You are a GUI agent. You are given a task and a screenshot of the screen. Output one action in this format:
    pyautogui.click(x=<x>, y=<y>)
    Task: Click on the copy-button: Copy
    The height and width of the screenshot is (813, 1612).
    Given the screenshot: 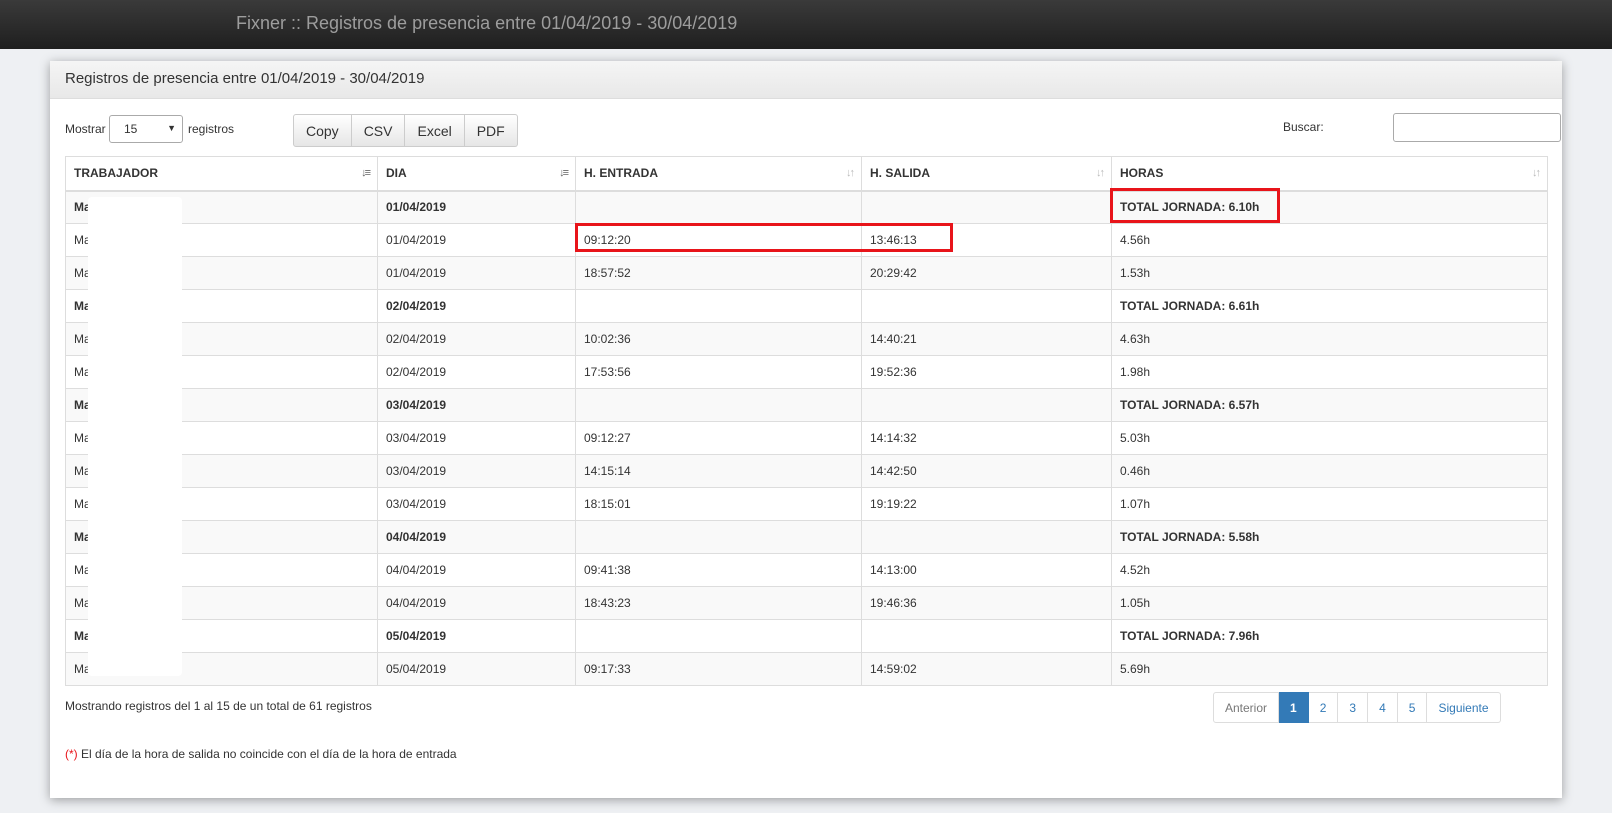 What is the action you would take?
    pyautogui.click(x=322, y=130)
    